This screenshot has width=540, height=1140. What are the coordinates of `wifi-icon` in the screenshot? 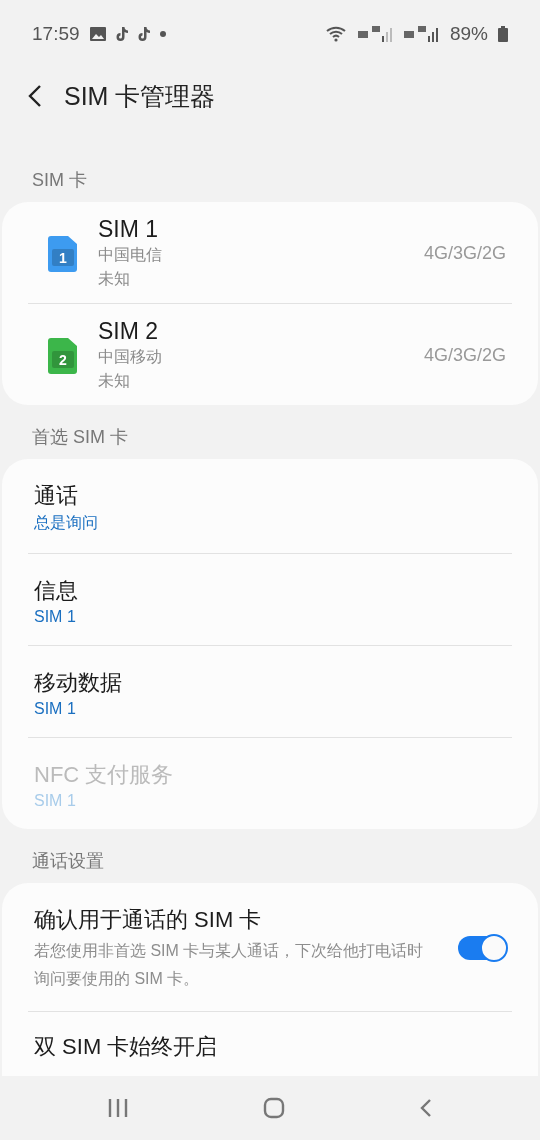 It's located at (336, 34).